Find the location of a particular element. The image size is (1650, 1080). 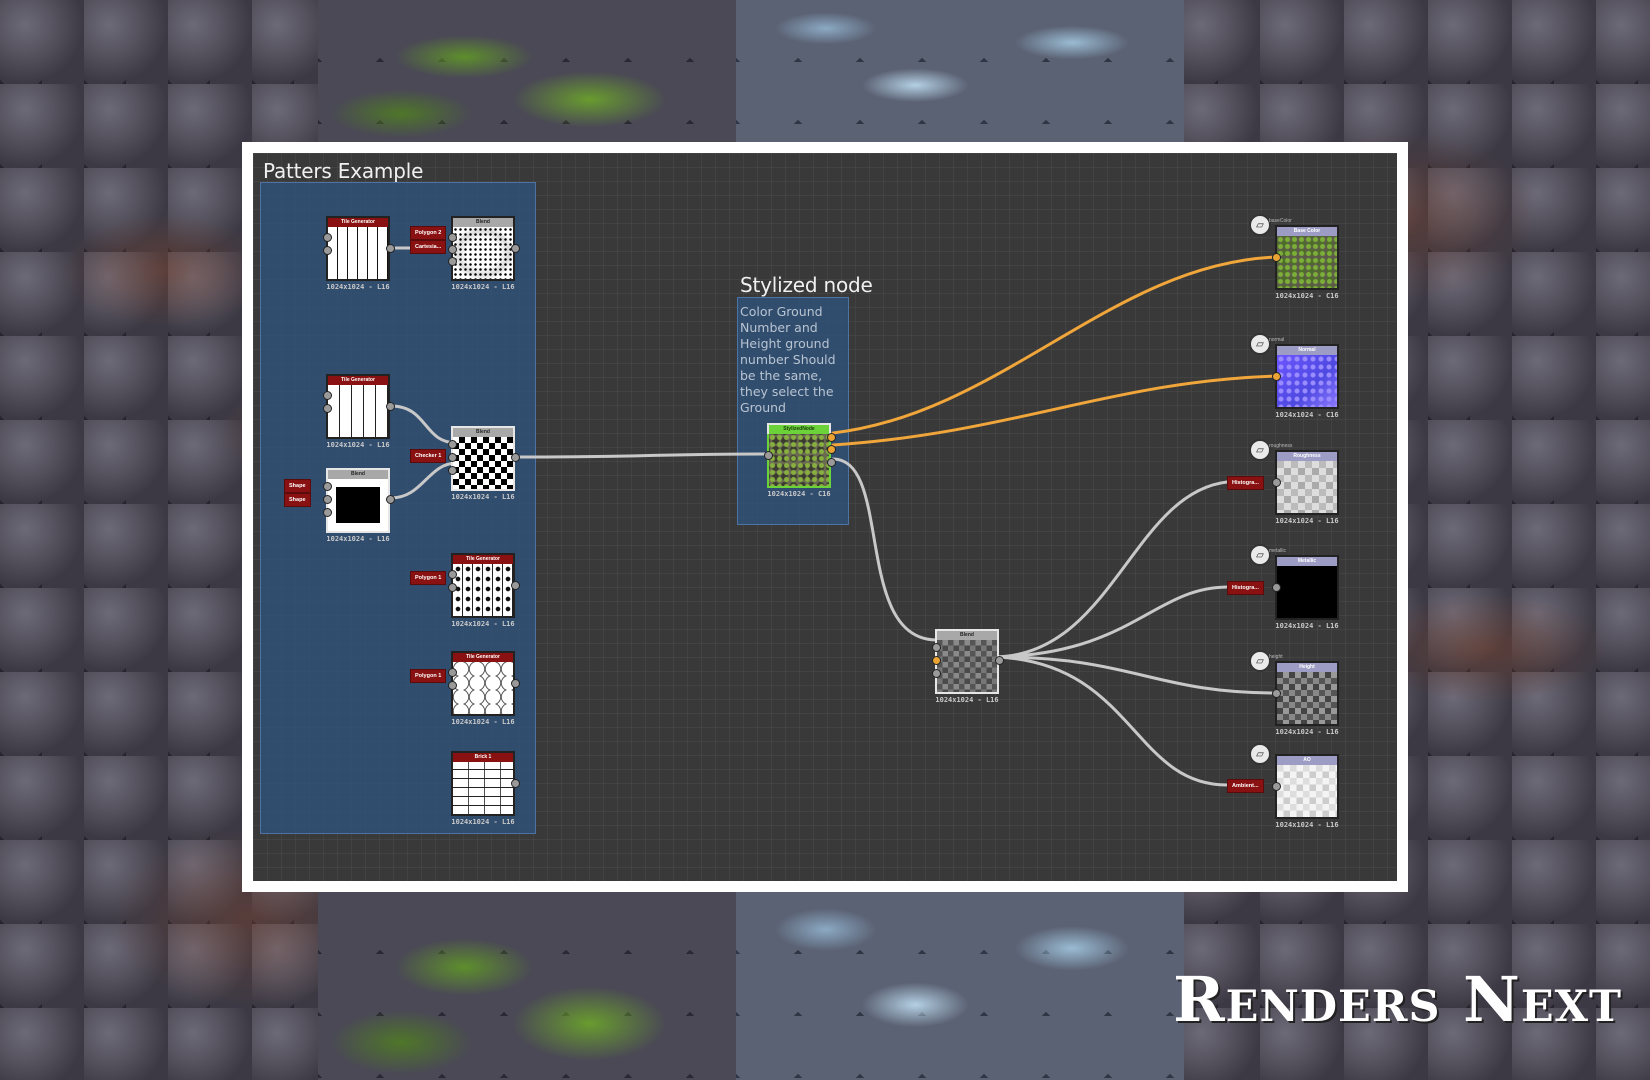

node-output-height: Height 1024x1024 - L16 is located at coordinates (1305, 698).